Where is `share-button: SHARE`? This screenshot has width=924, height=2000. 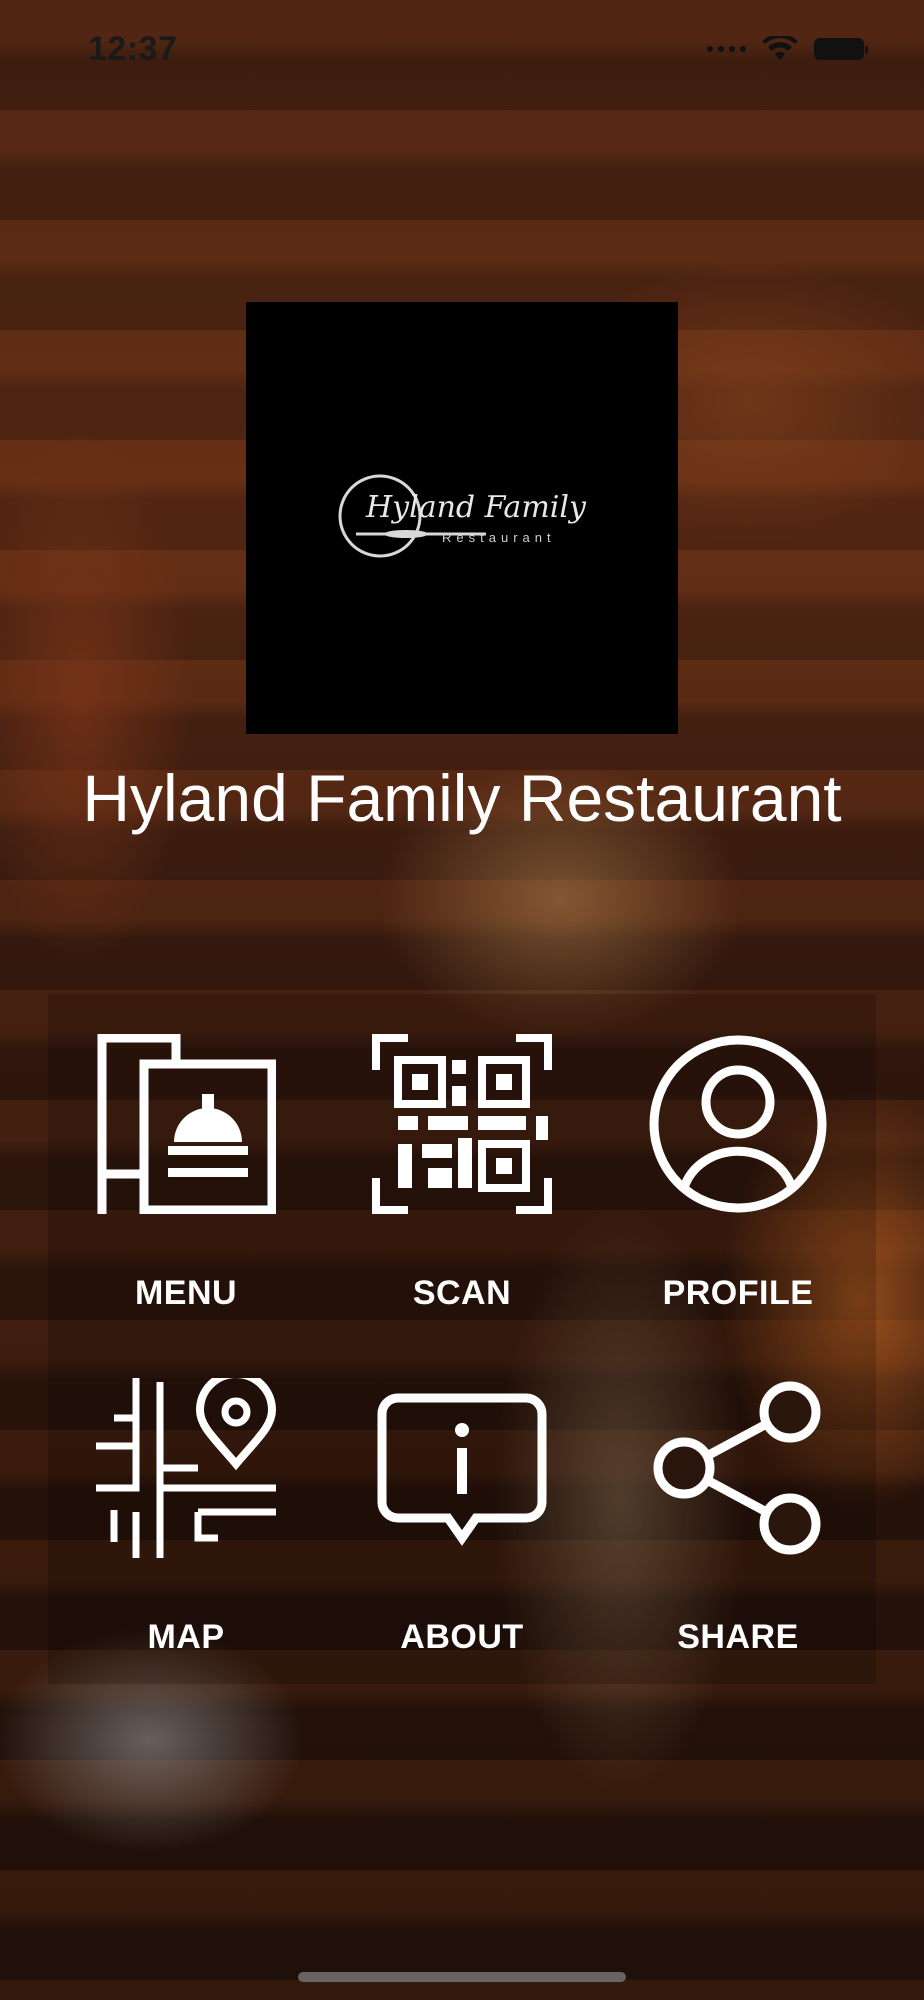 share-button: SHARE is located at coordinates (738, 1498).